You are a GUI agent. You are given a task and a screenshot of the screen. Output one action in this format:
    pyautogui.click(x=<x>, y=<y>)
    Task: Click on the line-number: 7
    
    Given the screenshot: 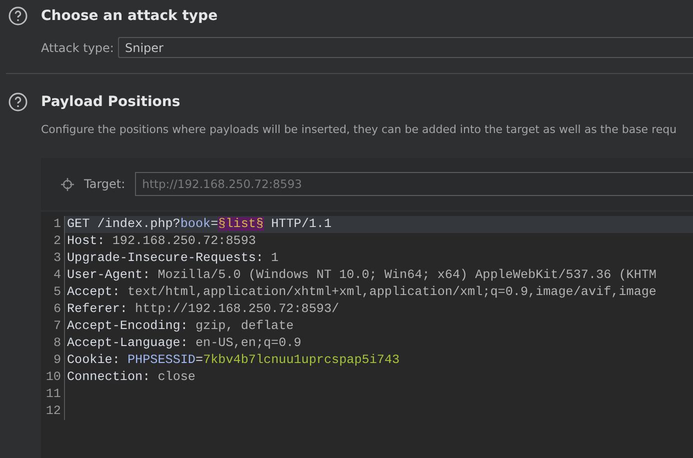 What is the action you would take?
    pyautogui.click(x=53, y=326)
    